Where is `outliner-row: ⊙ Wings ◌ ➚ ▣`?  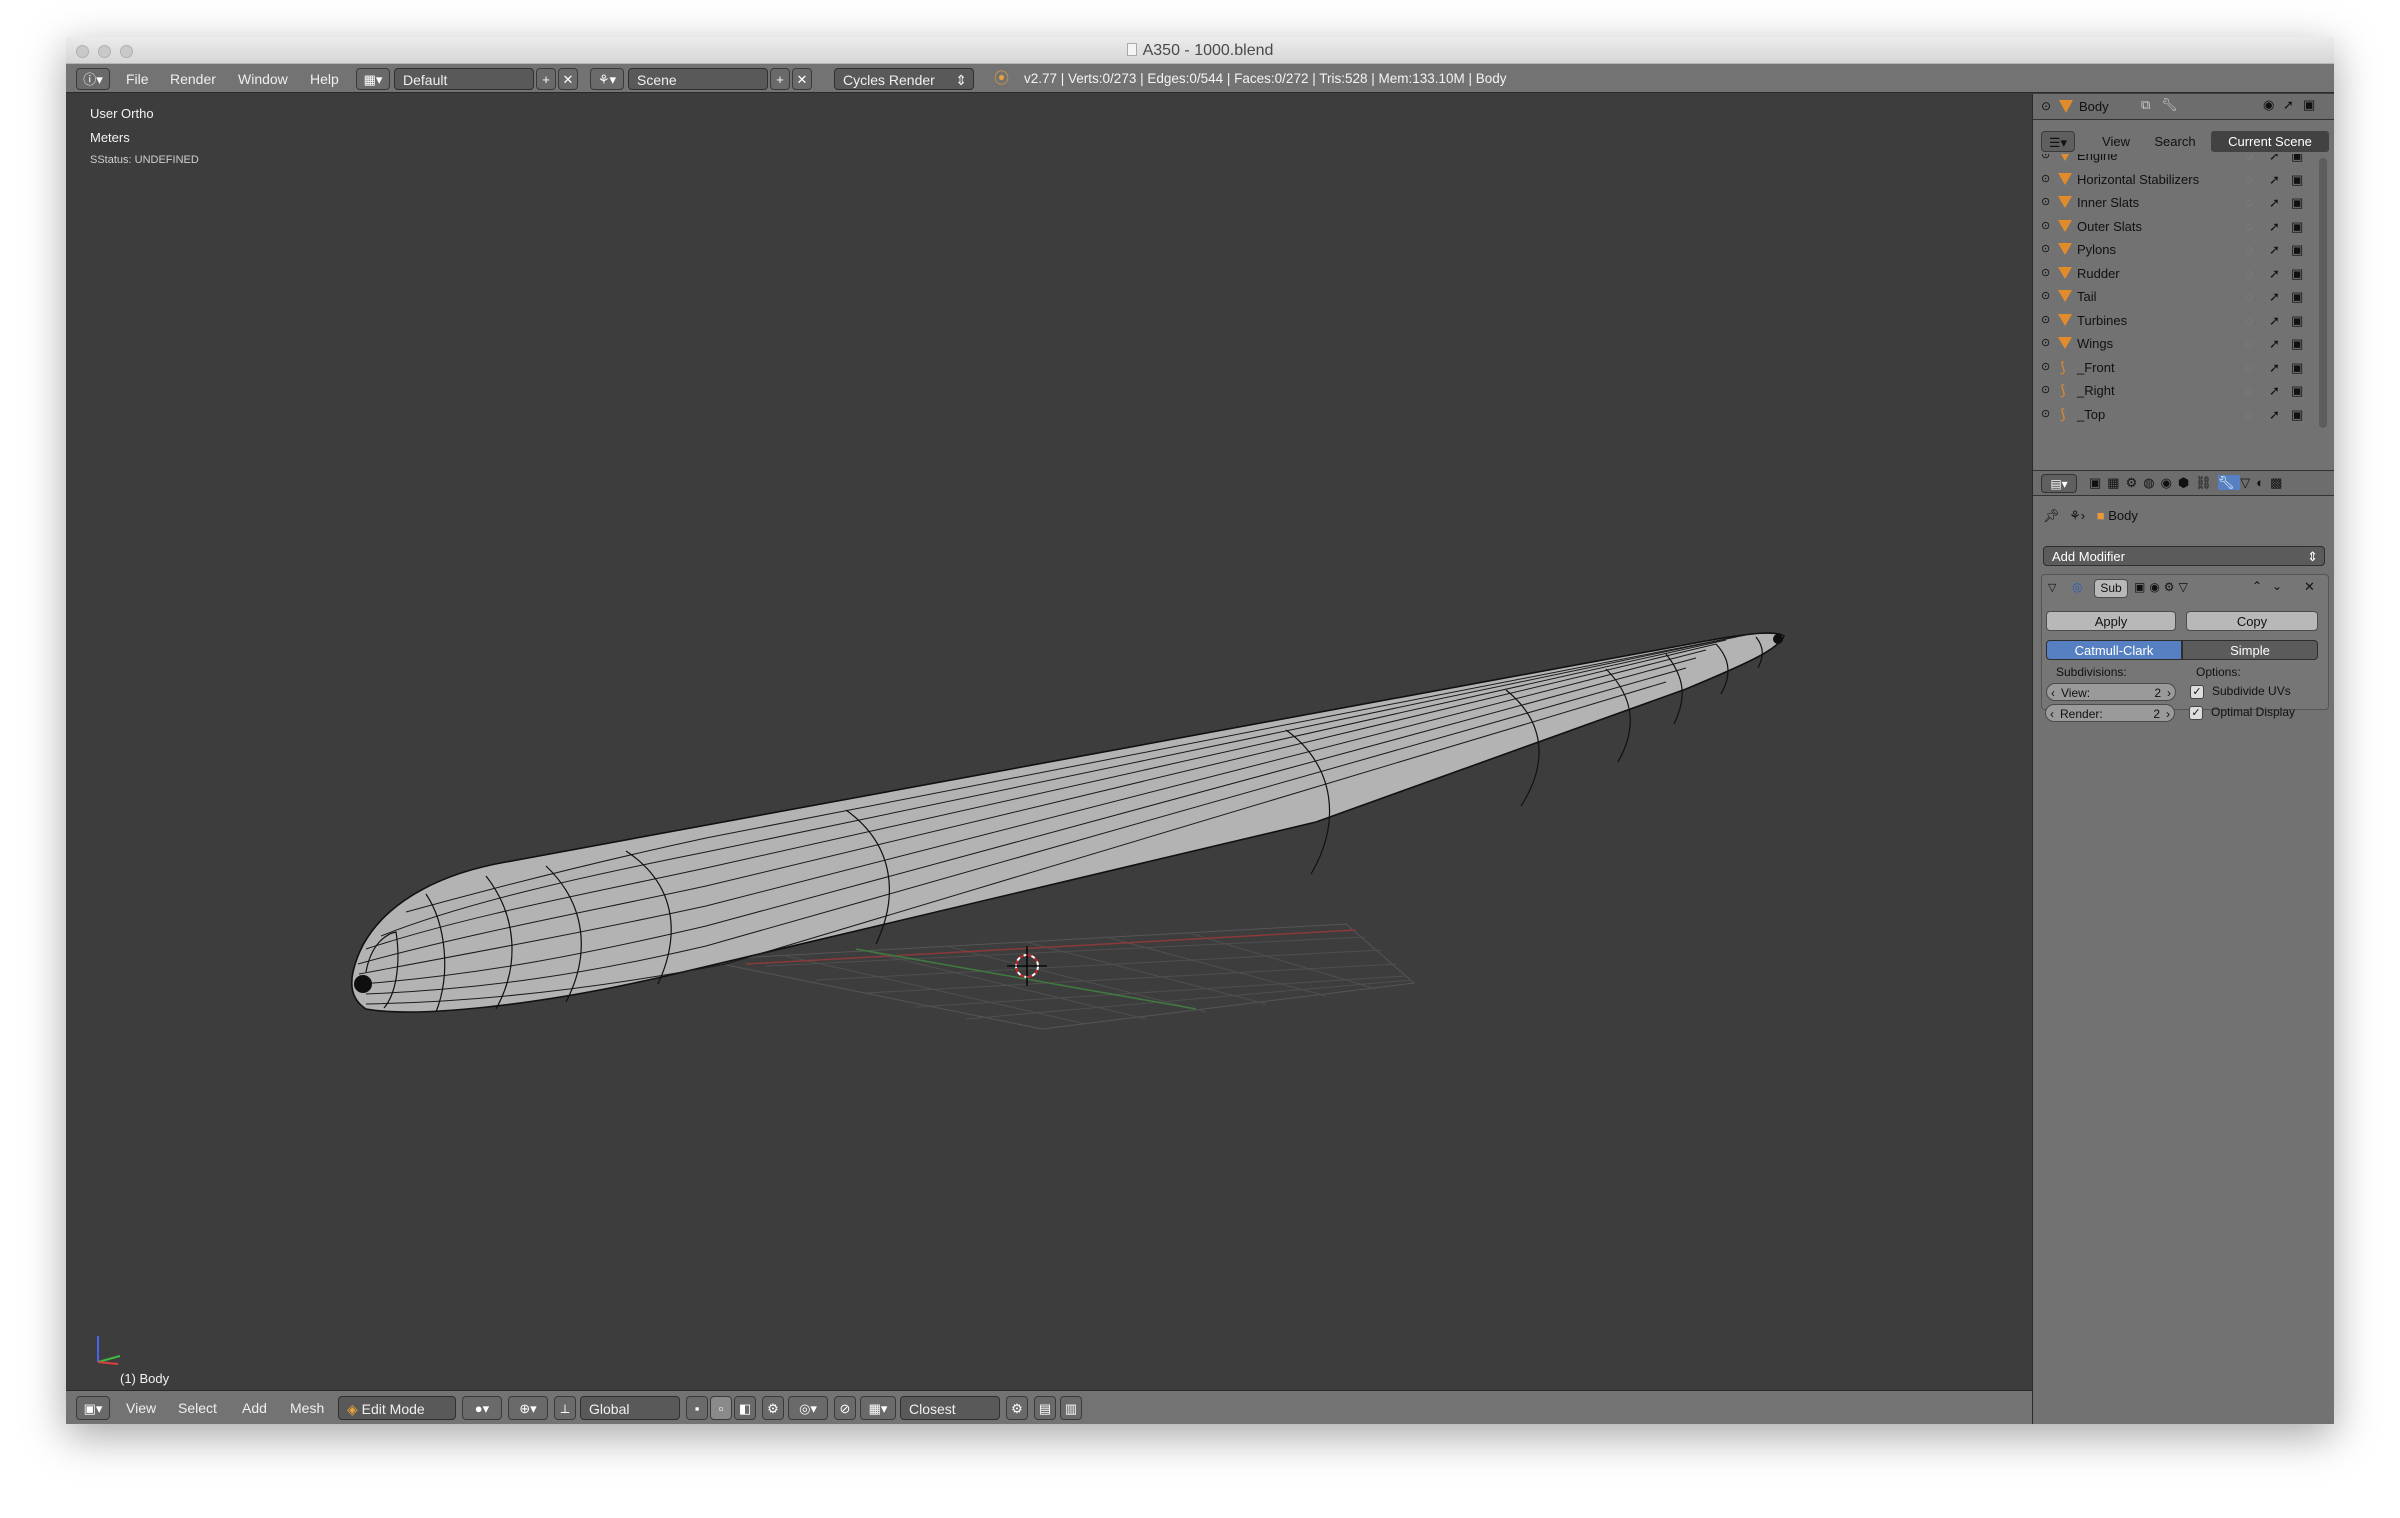
outliner-row: ⊙ Wings ◌ ➚ ▣ is located at coordinates (2174, 343).